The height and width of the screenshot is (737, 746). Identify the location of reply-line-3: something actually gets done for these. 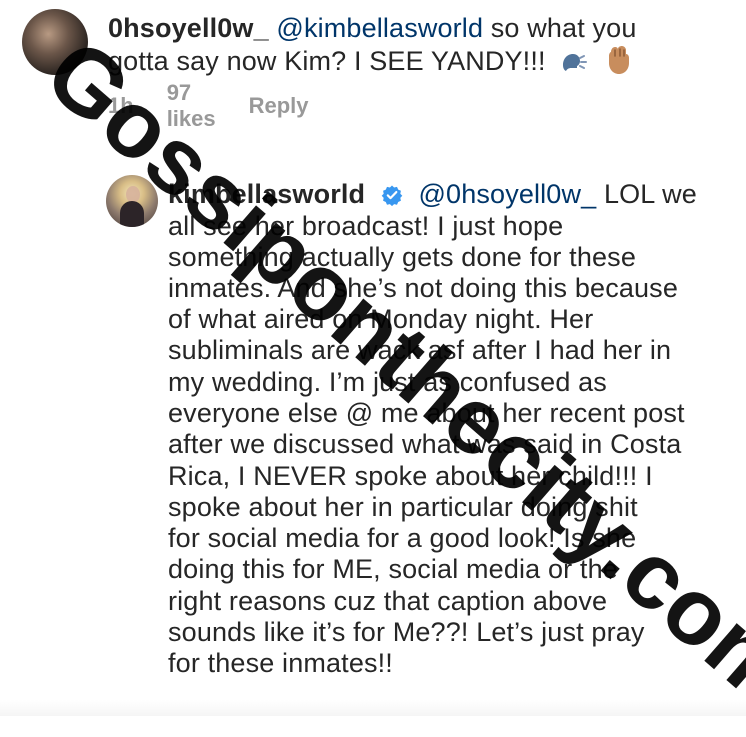
(402, 257).